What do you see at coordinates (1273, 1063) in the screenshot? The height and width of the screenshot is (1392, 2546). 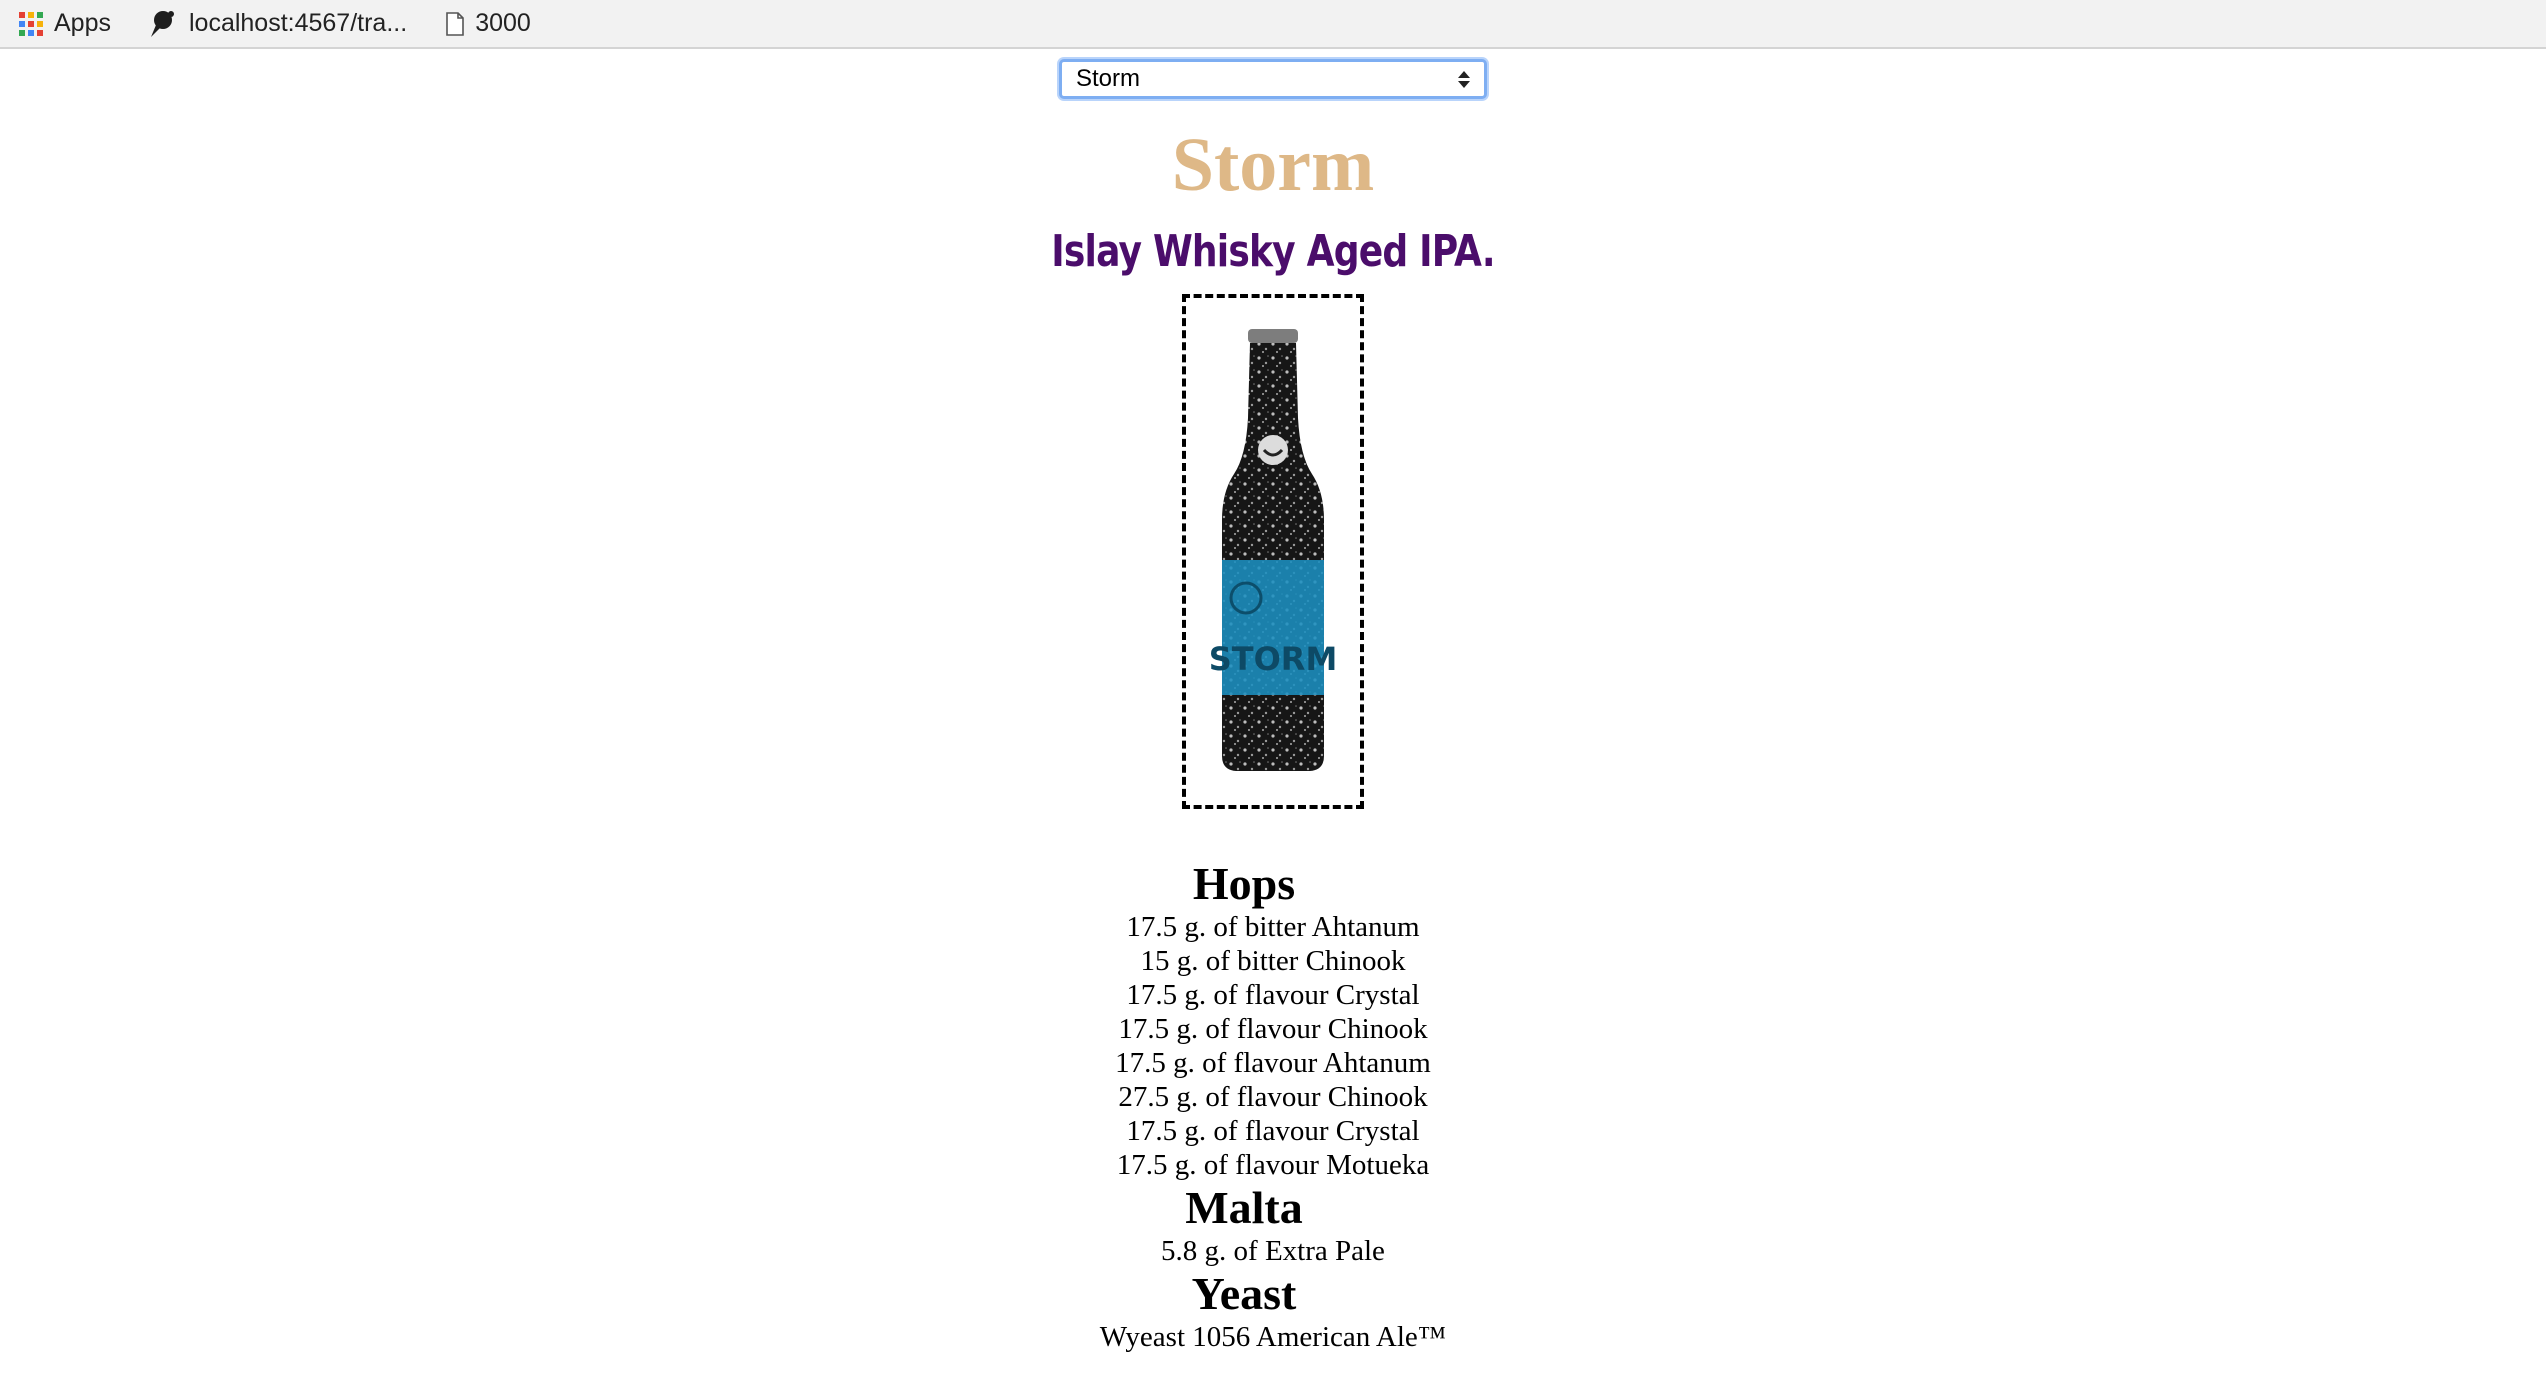 I see `list-item: 17.5 g. of flavour Ahtanum` at bounding box center [1273, 1063].